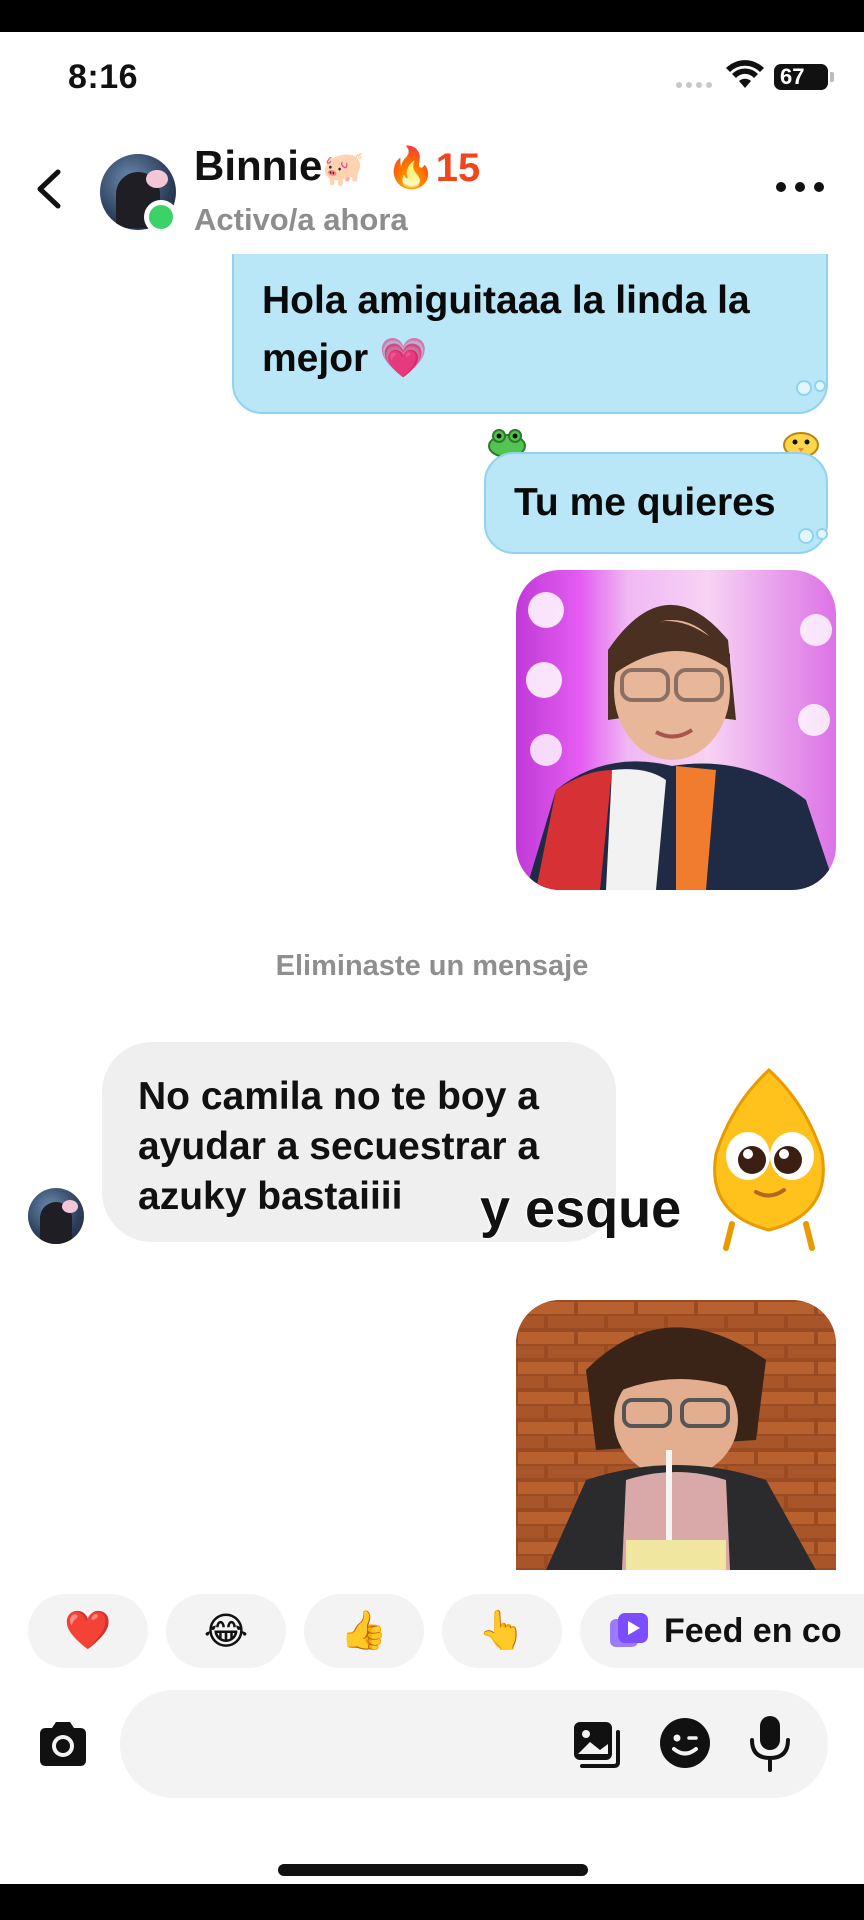 The width and height of the screenshot is (864, 1920). I want to click on mascot-sticker-icon, so click(769, 1159).